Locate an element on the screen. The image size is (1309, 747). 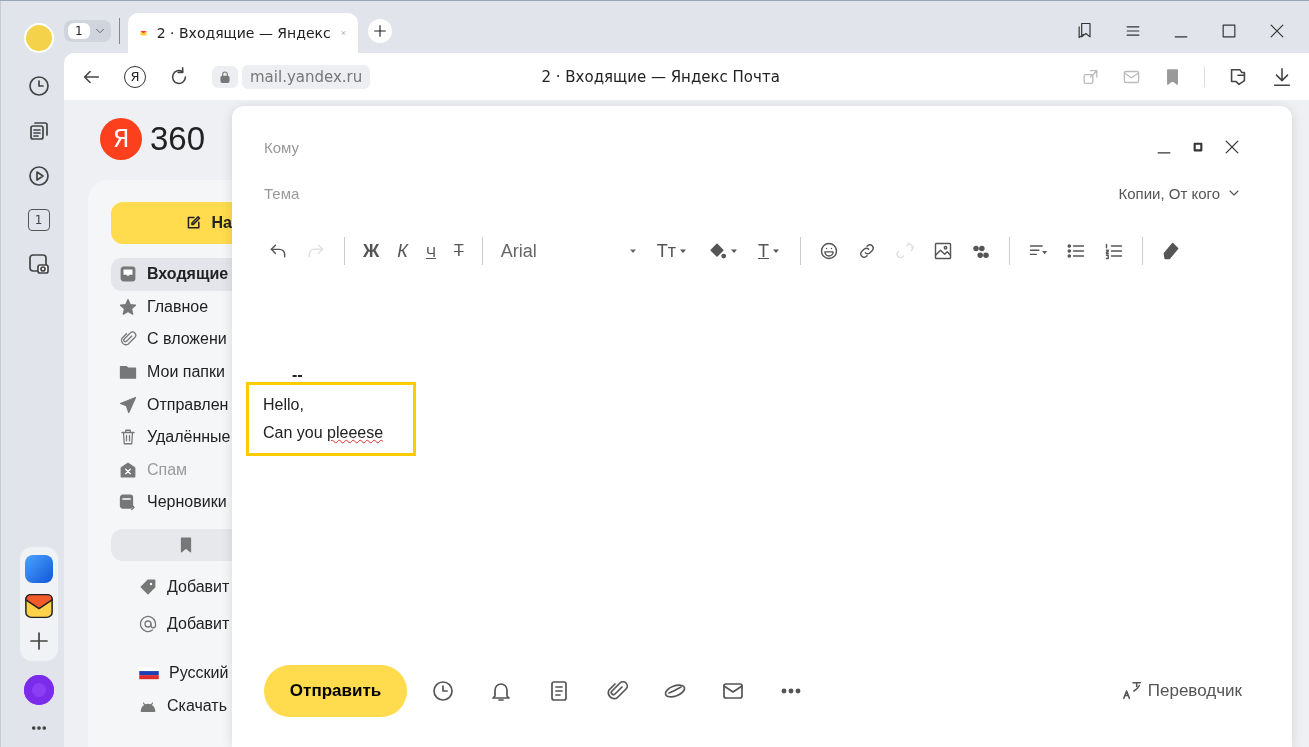
tab-group-button: 1 is located at coordinates (87, 31).